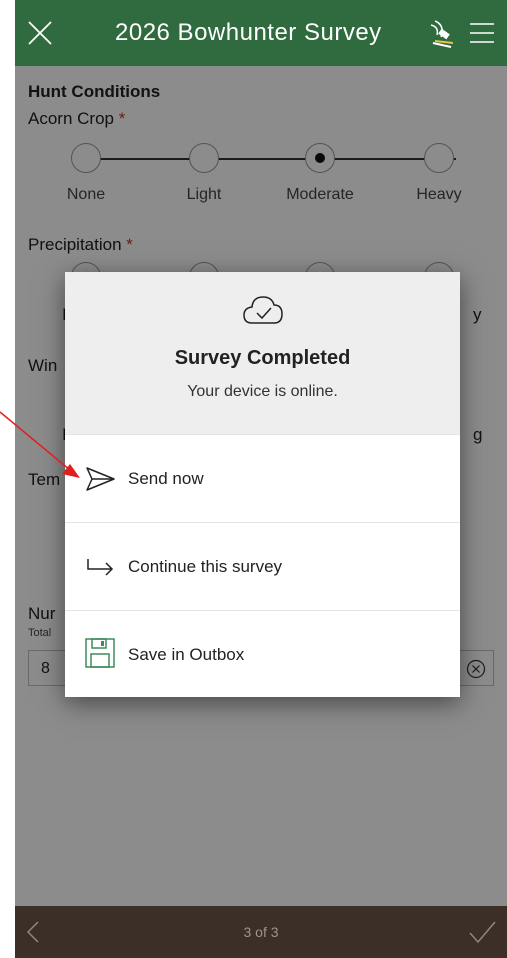 This screenshot has width=507, height=958. I want to click on continue-survey-label: Continue this survey, so click(205, 566).